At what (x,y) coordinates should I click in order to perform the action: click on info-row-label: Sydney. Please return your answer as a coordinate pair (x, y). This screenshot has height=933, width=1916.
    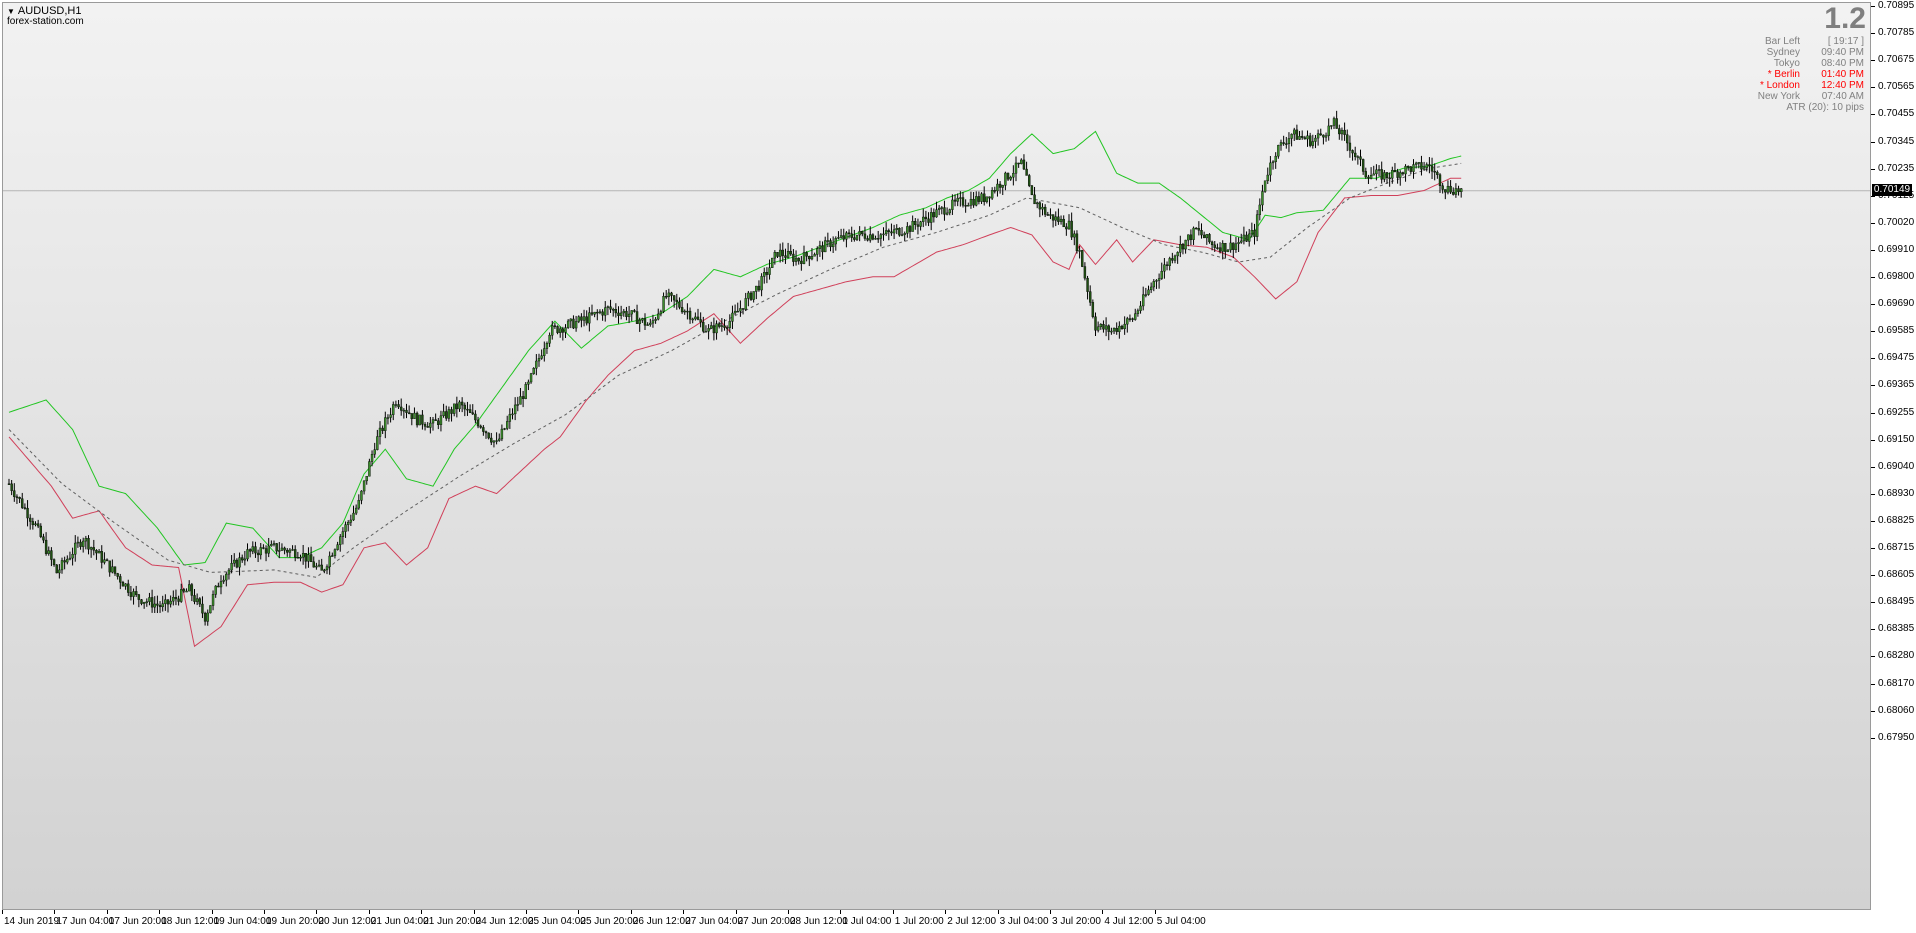
    Looking at the image, I should click on (1783, 52).